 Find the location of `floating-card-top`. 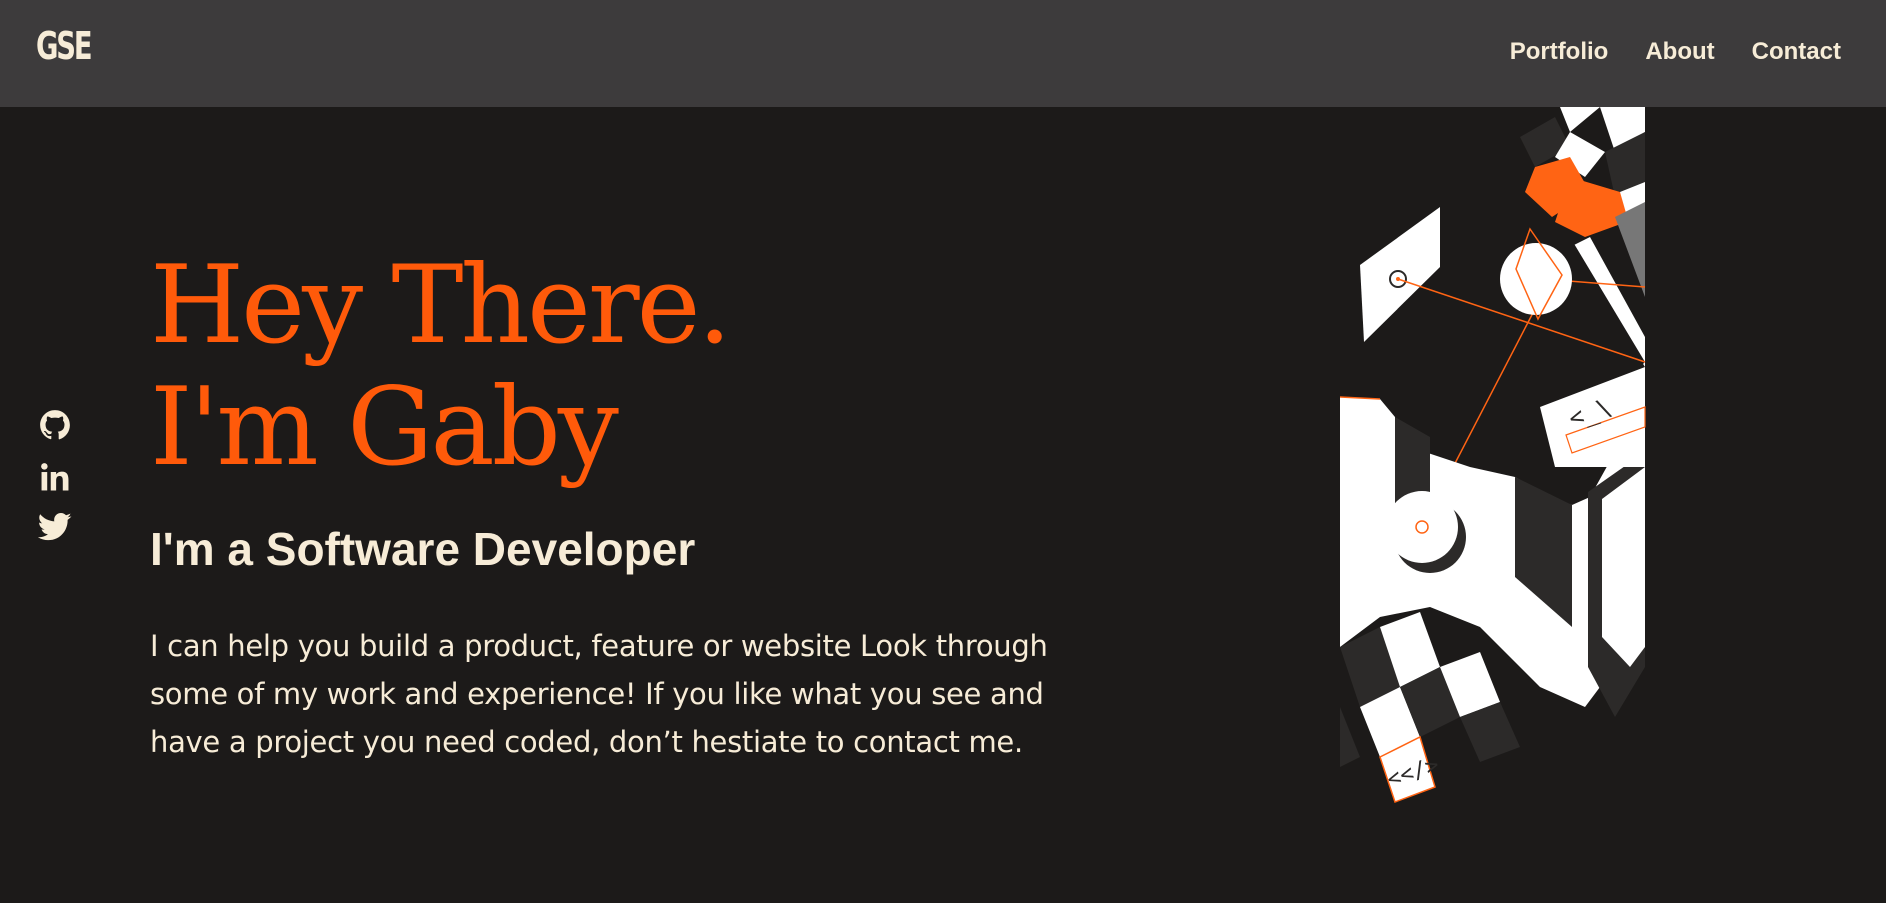

floating-card-top is located at coordinates (1400, 274).